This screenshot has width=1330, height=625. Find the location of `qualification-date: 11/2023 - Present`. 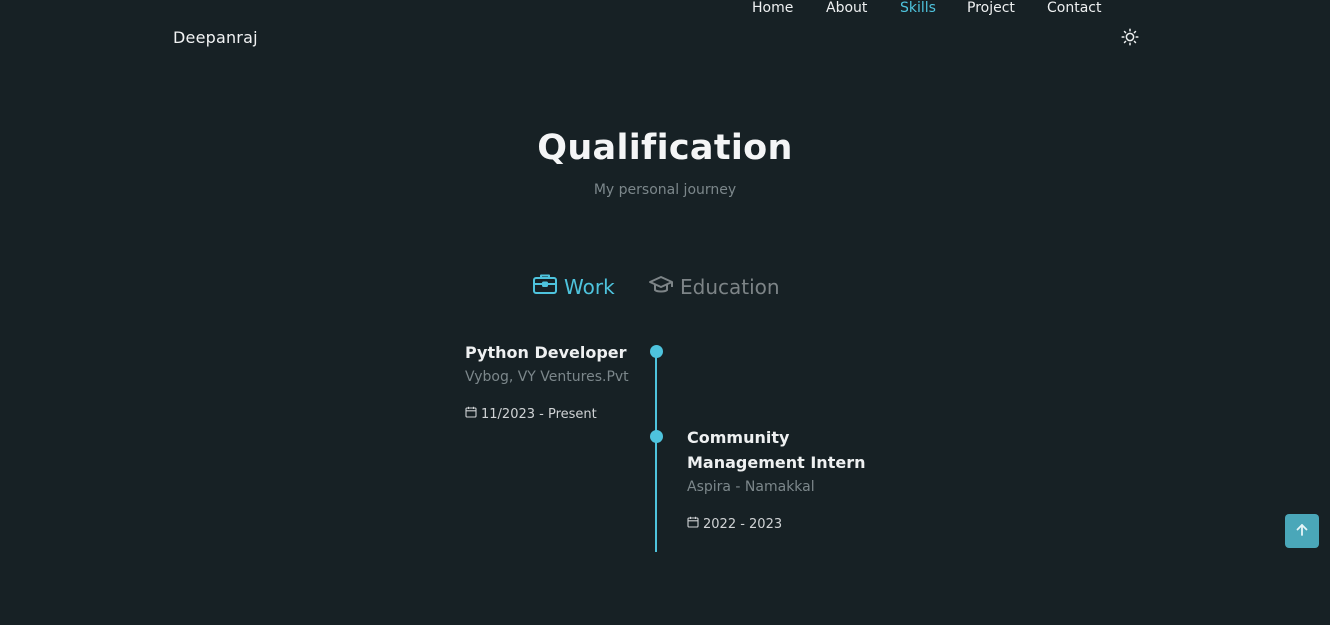

qualification-date: 11/2023 - Present is located at coordinates (531, 414).